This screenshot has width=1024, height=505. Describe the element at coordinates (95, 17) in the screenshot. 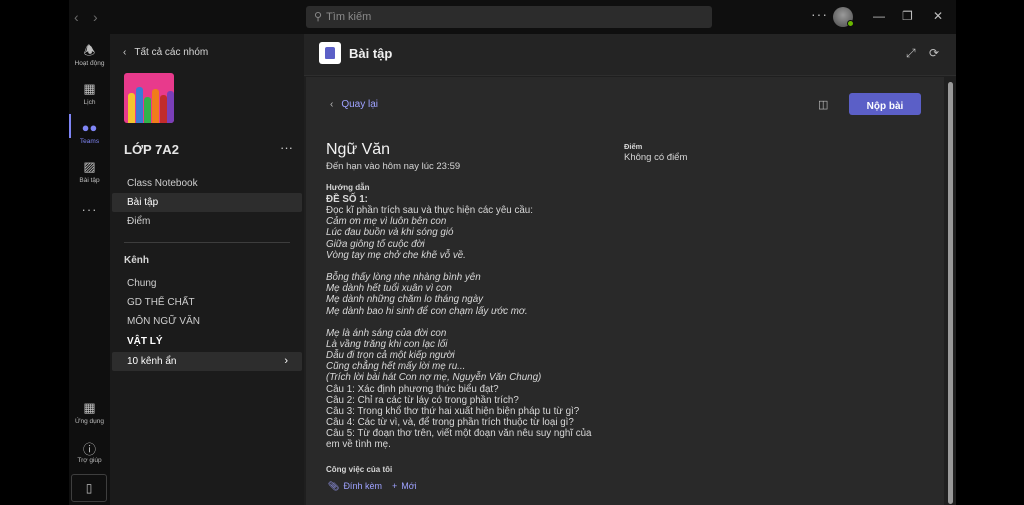

I see `forward-arrow-icon: ›` at that location.